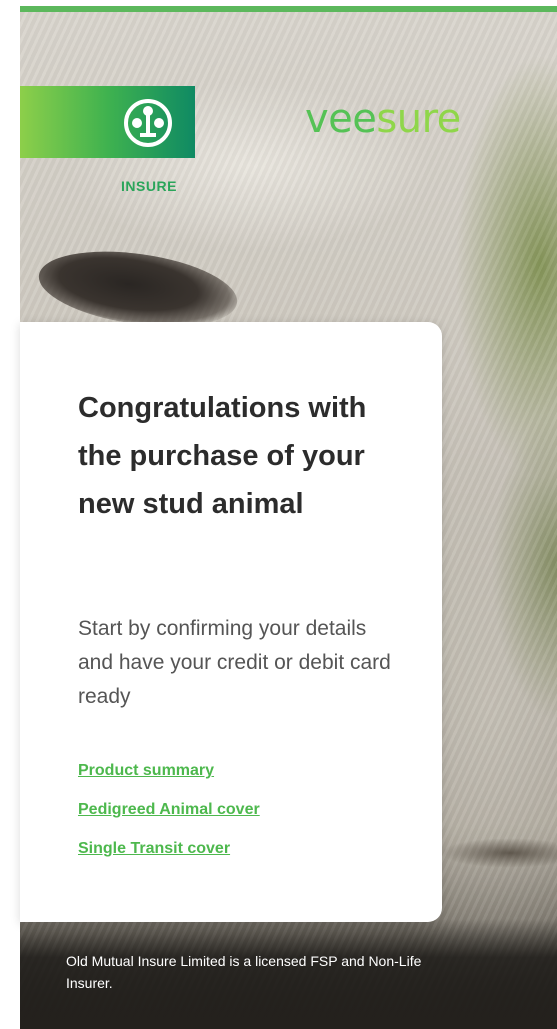 The width and height of the screenshot is (557, 1029). I want to click on top-green-strip, so click(288, 9).